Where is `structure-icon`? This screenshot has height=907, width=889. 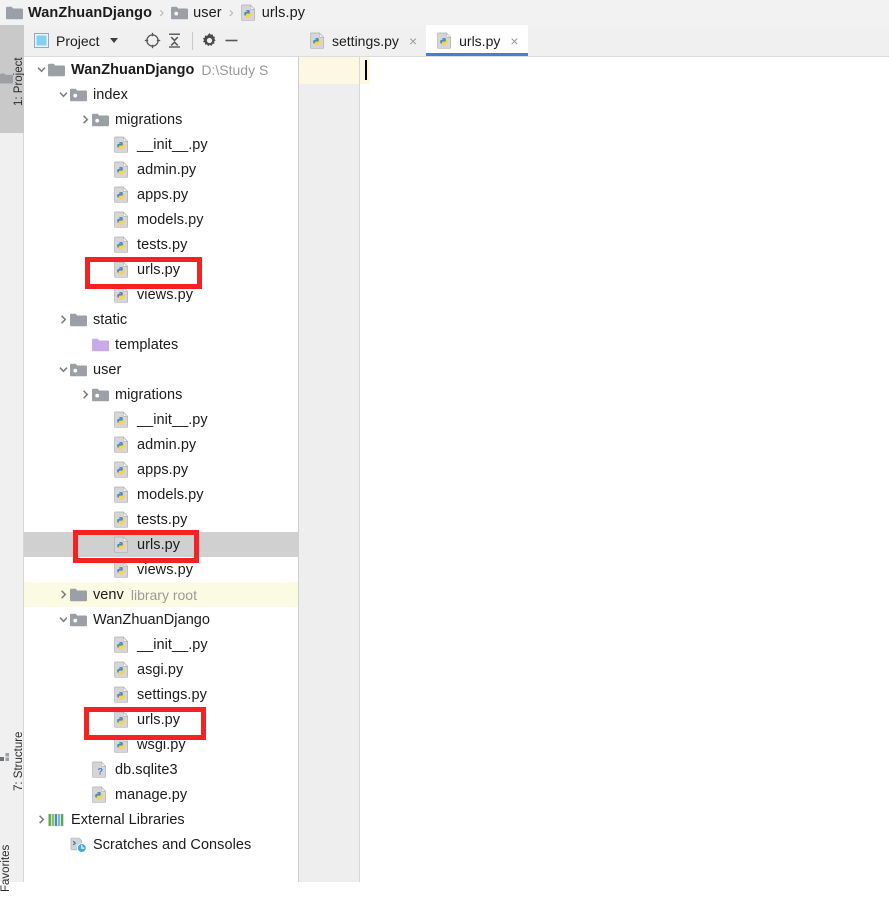
structure-icon is located at coordinates (6, 758).